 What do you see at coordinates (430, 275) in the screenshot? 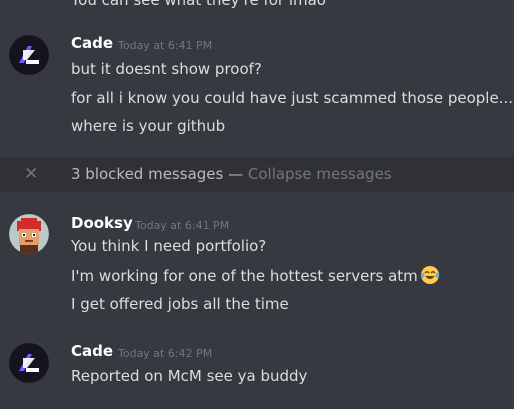
I see `joy-emoji-icon` at bounding box center [430, 275].